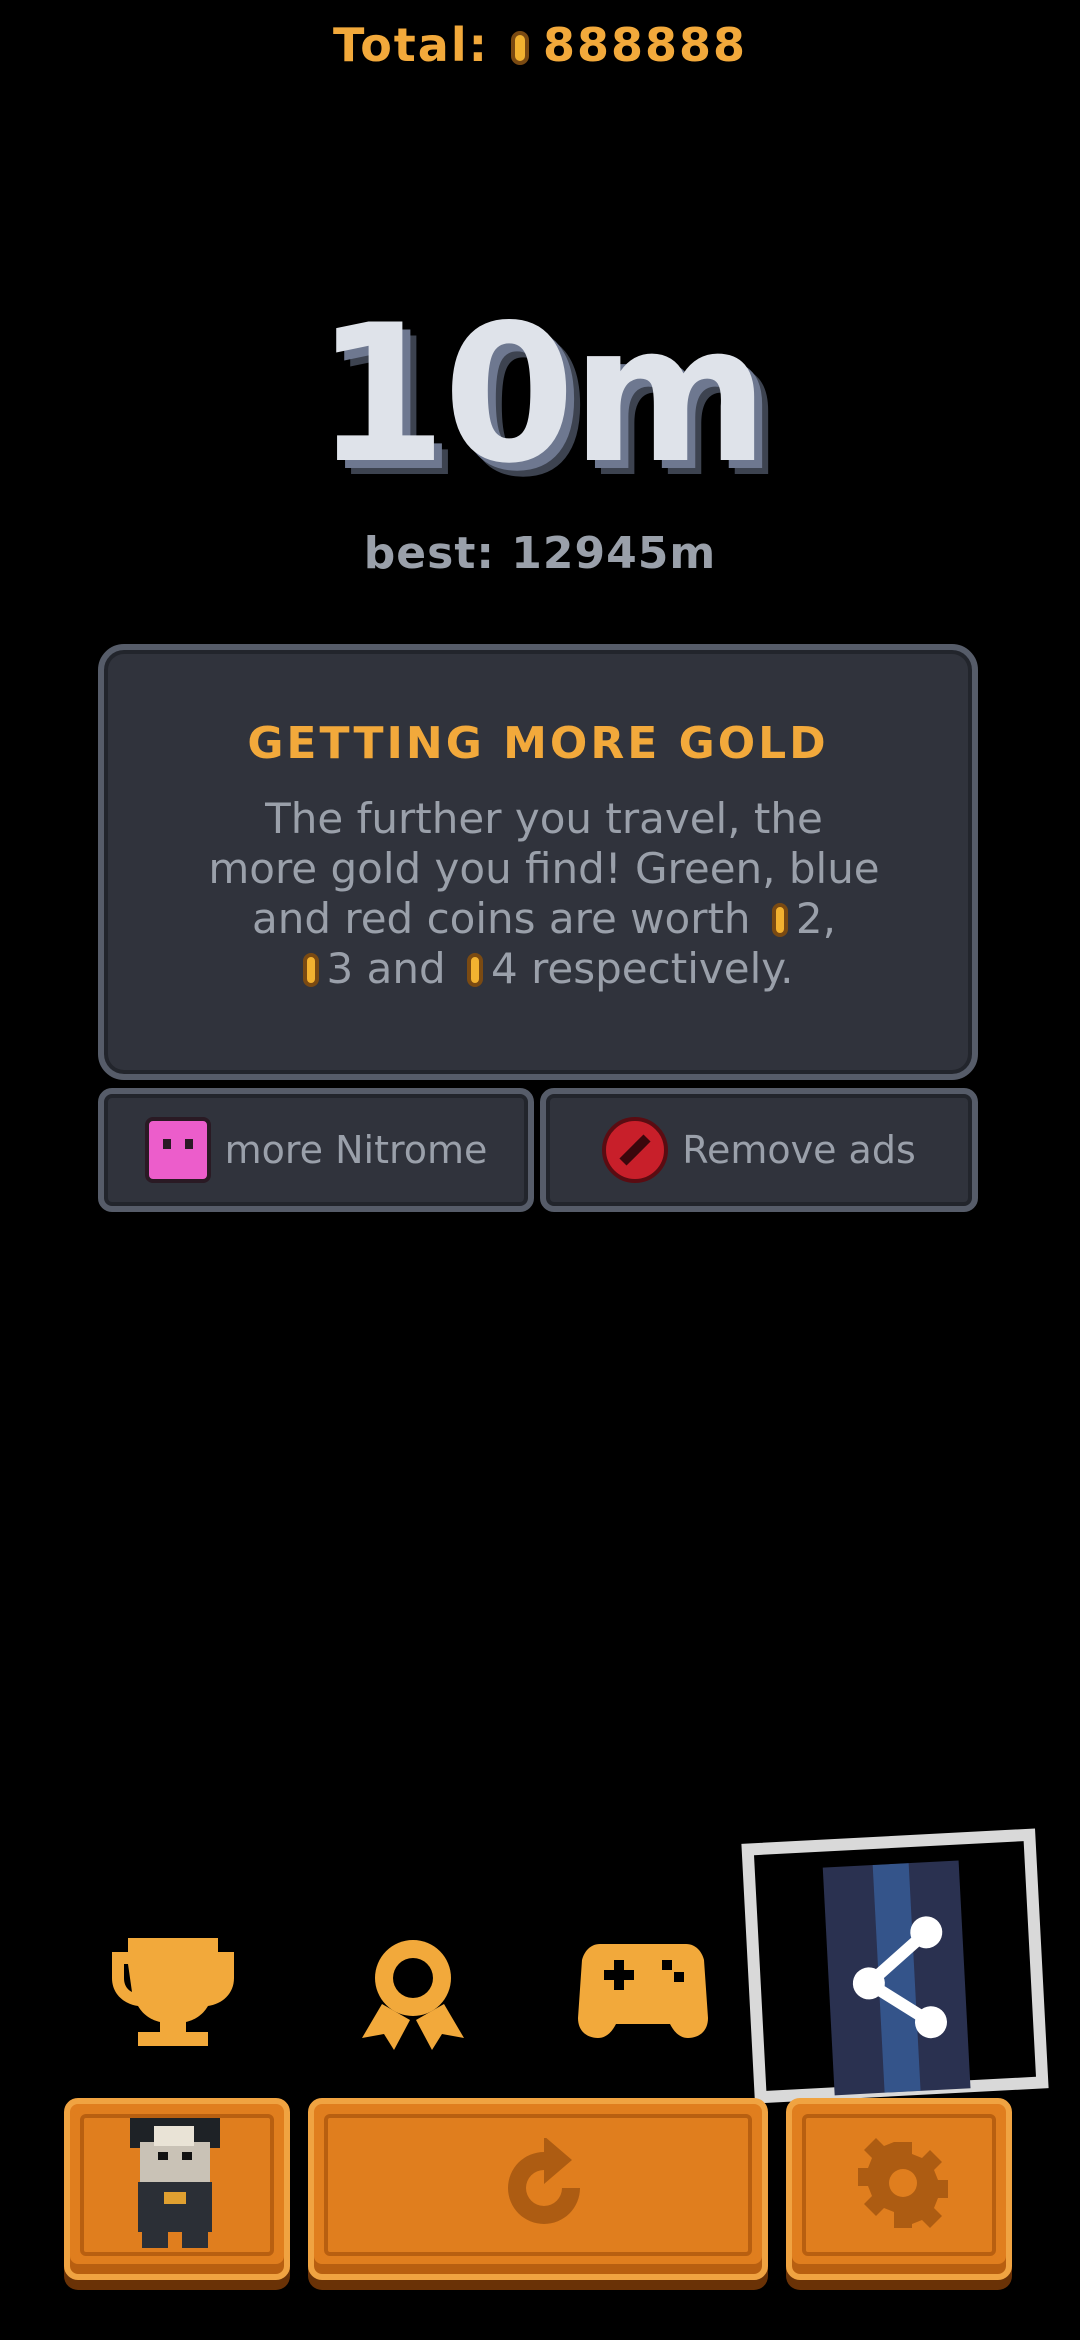 The height and width of the screenshot is (2340, 1080). Describe the element at coordinates (642, 968) in the screenshot. I see `tip-line-4b: 4 respectively.` at that location.